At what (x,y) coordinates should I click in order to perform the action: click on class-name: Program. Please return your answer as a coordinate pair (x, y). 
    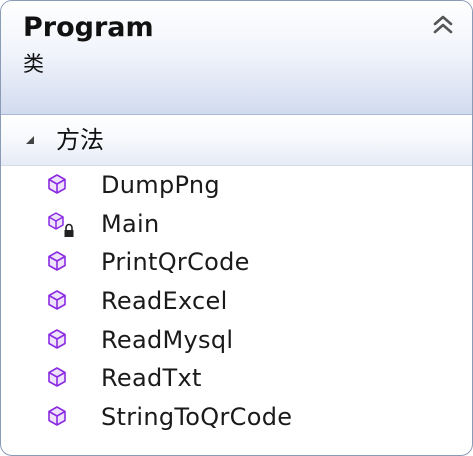
    Looking at the image, I should click on (88, 27).